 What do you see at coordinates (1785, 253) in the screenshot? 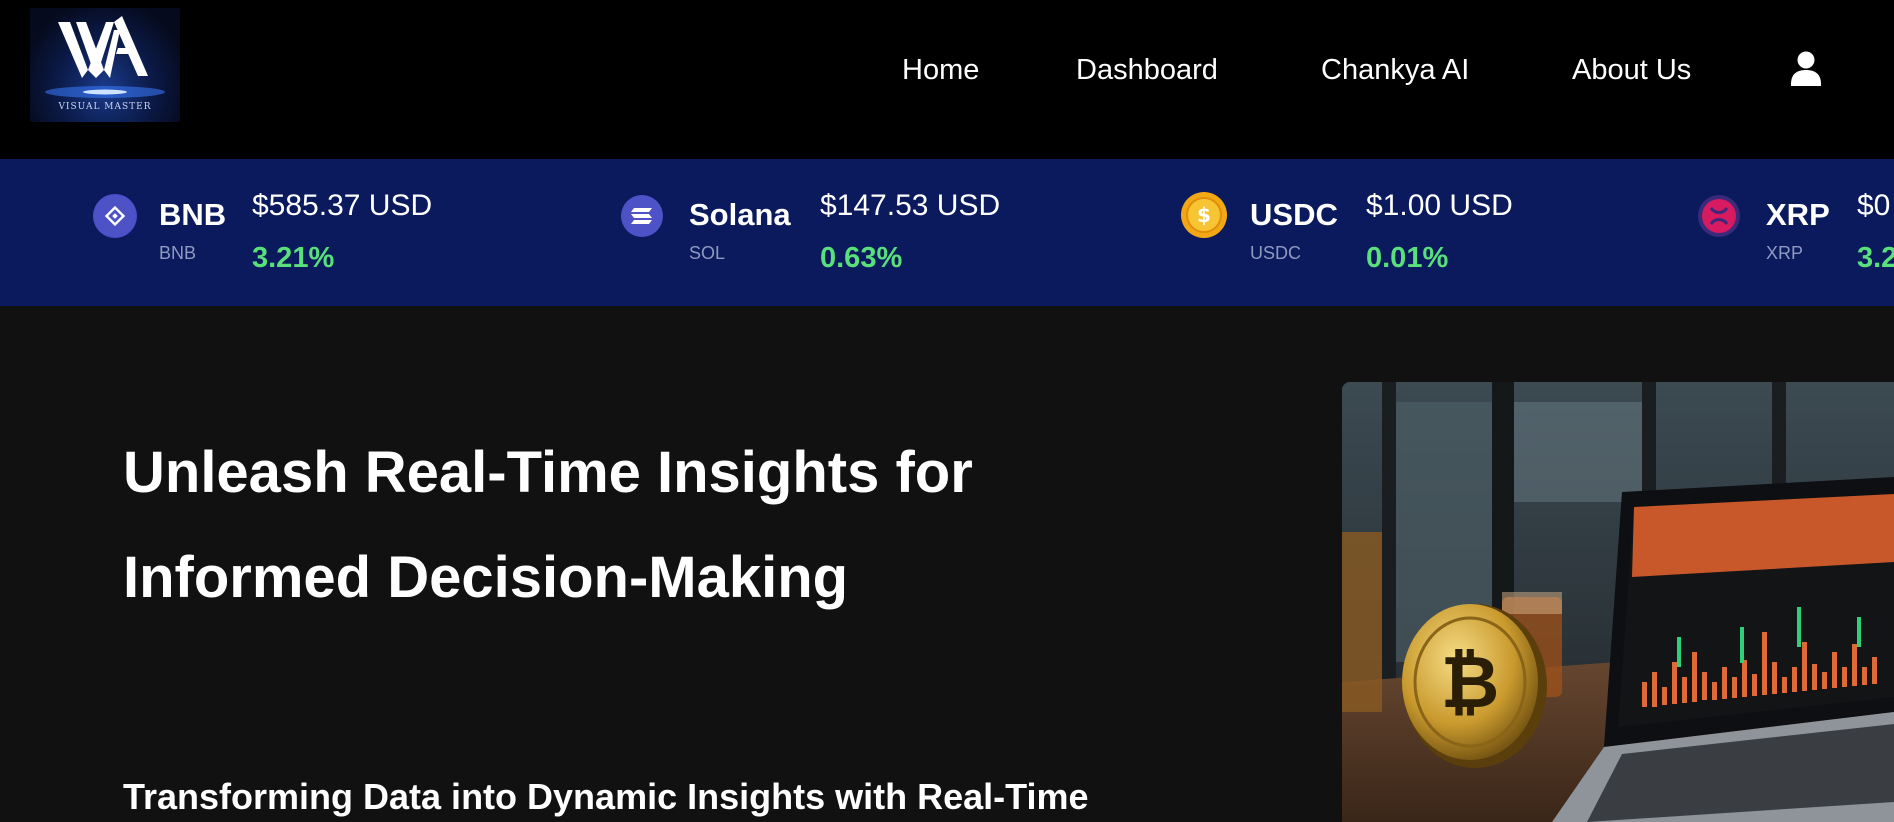
I see `coin-symbol: XRP` at bounding box center [1785, 253].